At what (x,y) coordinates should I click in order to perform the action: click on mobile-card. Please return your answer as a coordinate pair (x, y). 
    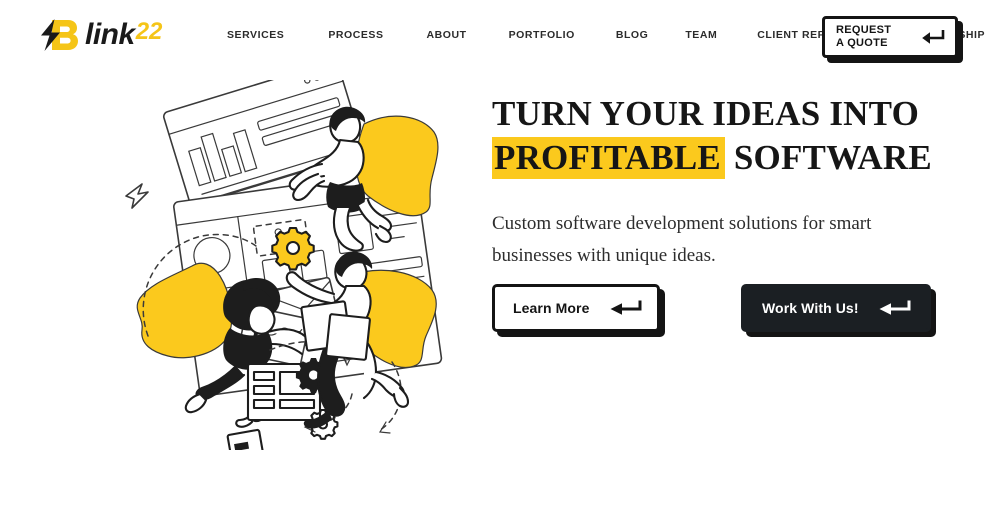
    Looking at the image, I should click on (248, 439).